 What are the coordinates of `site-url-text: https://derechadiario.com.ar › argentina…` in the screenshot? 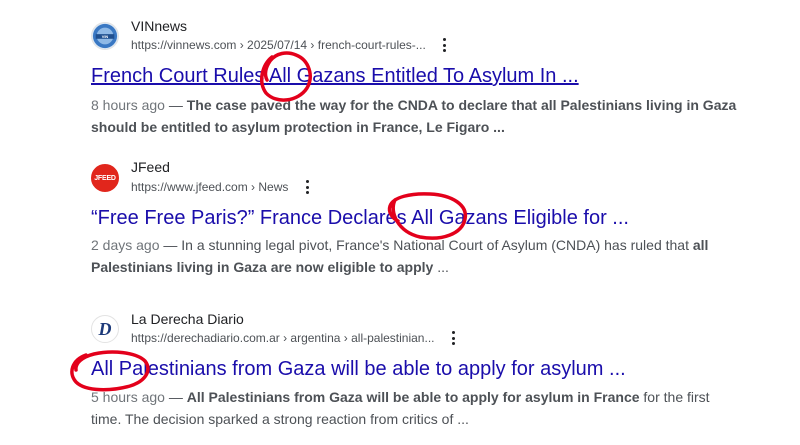 It's located at (283, 338).